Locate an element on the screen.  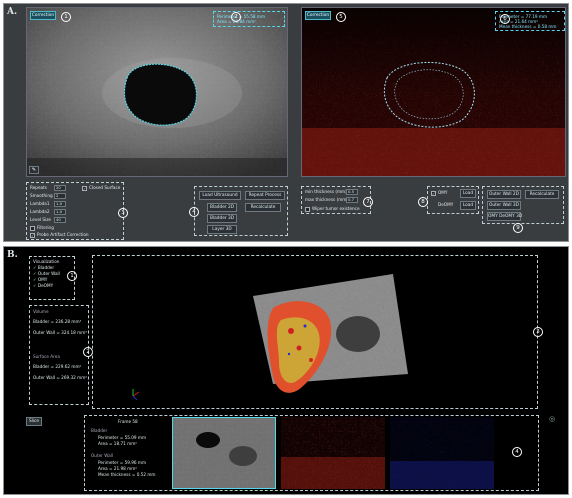
3d-rendering is located at coordinates (270, 337).